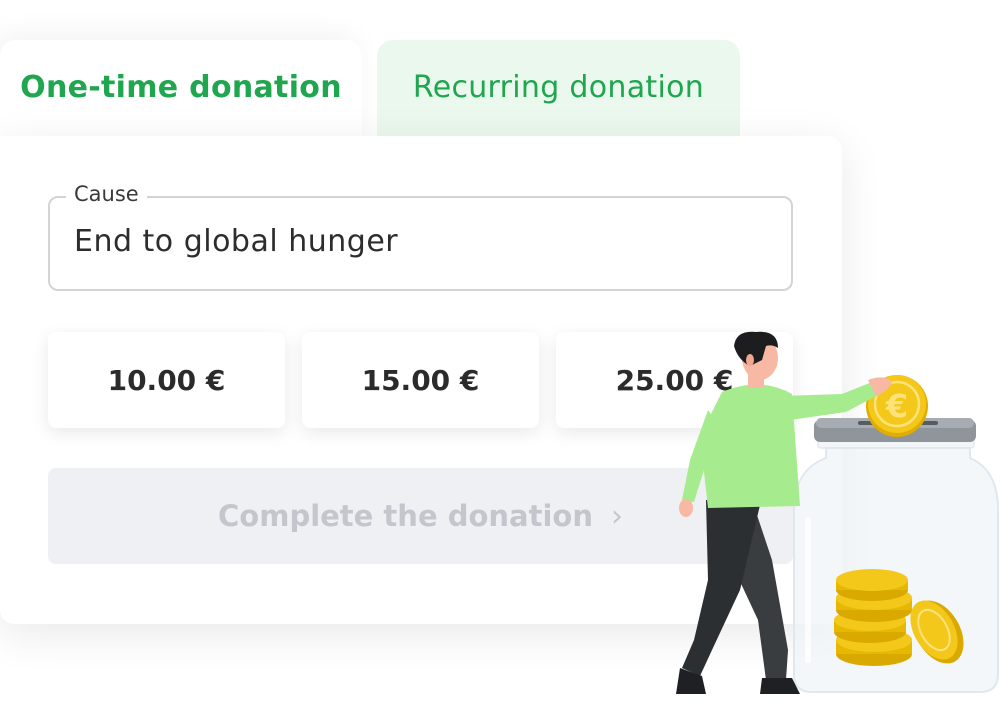  What do you see at coordinates (896, 406) in the screenshot?
I see `euro-symbol: €` at bounding box center [896, 406].